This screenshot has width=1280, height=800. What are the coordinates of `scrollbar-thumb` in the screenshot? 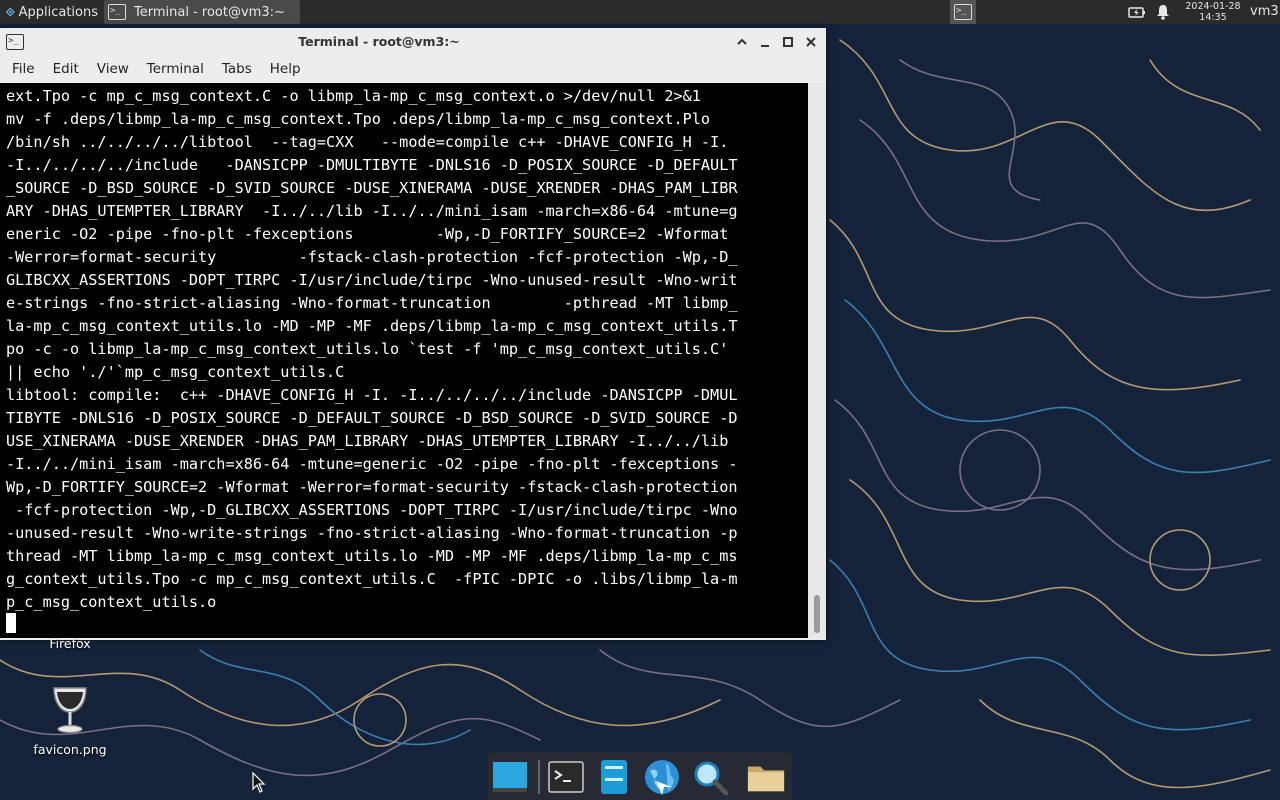 It's located at (817, 614).